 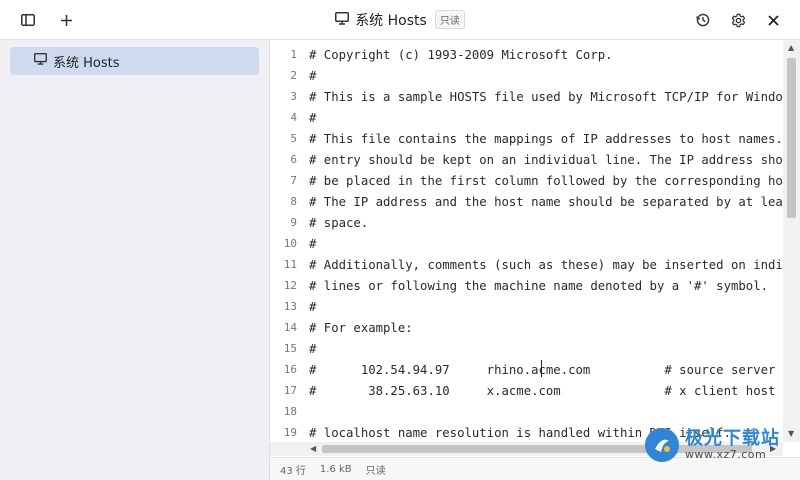 What do you see at coordinates (293, 201) in the screenshot?
I see `line-number: 8` at bounding box center [293, 201].